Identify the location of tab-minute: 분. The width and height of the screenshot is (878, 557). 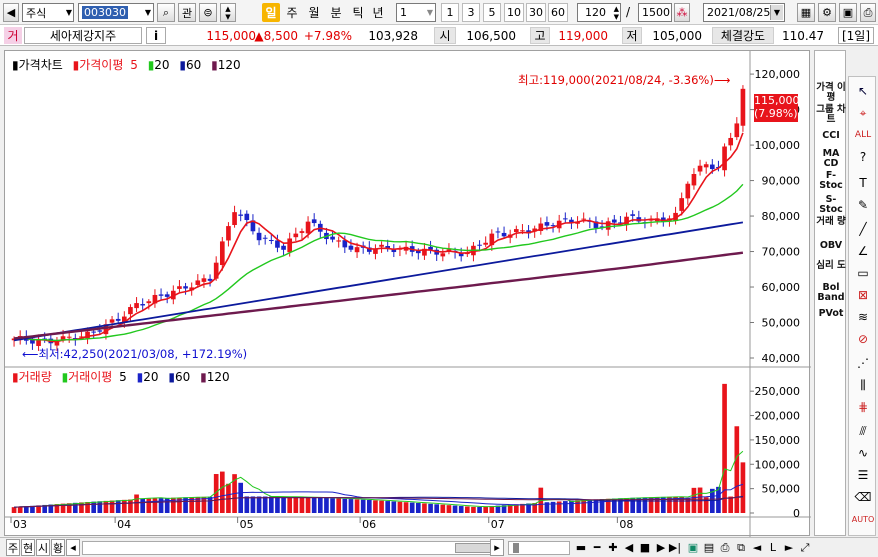
(336, 12).